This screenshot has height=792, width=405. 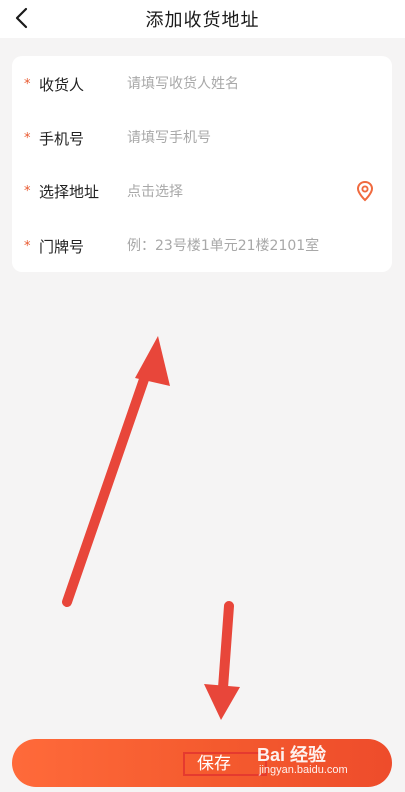 I want to click on address-row: * 选择地址 点击选择, so click(x=202, y=191).